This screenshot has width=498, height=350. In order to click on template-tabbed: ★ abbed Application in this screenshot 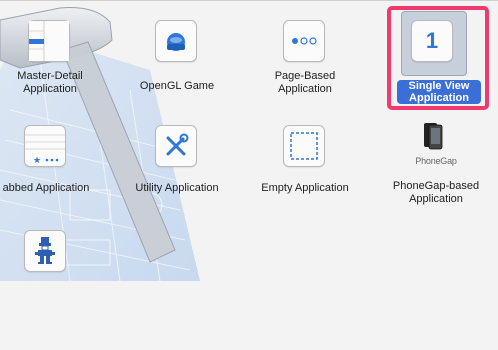, I will do `click(50, 185)`.